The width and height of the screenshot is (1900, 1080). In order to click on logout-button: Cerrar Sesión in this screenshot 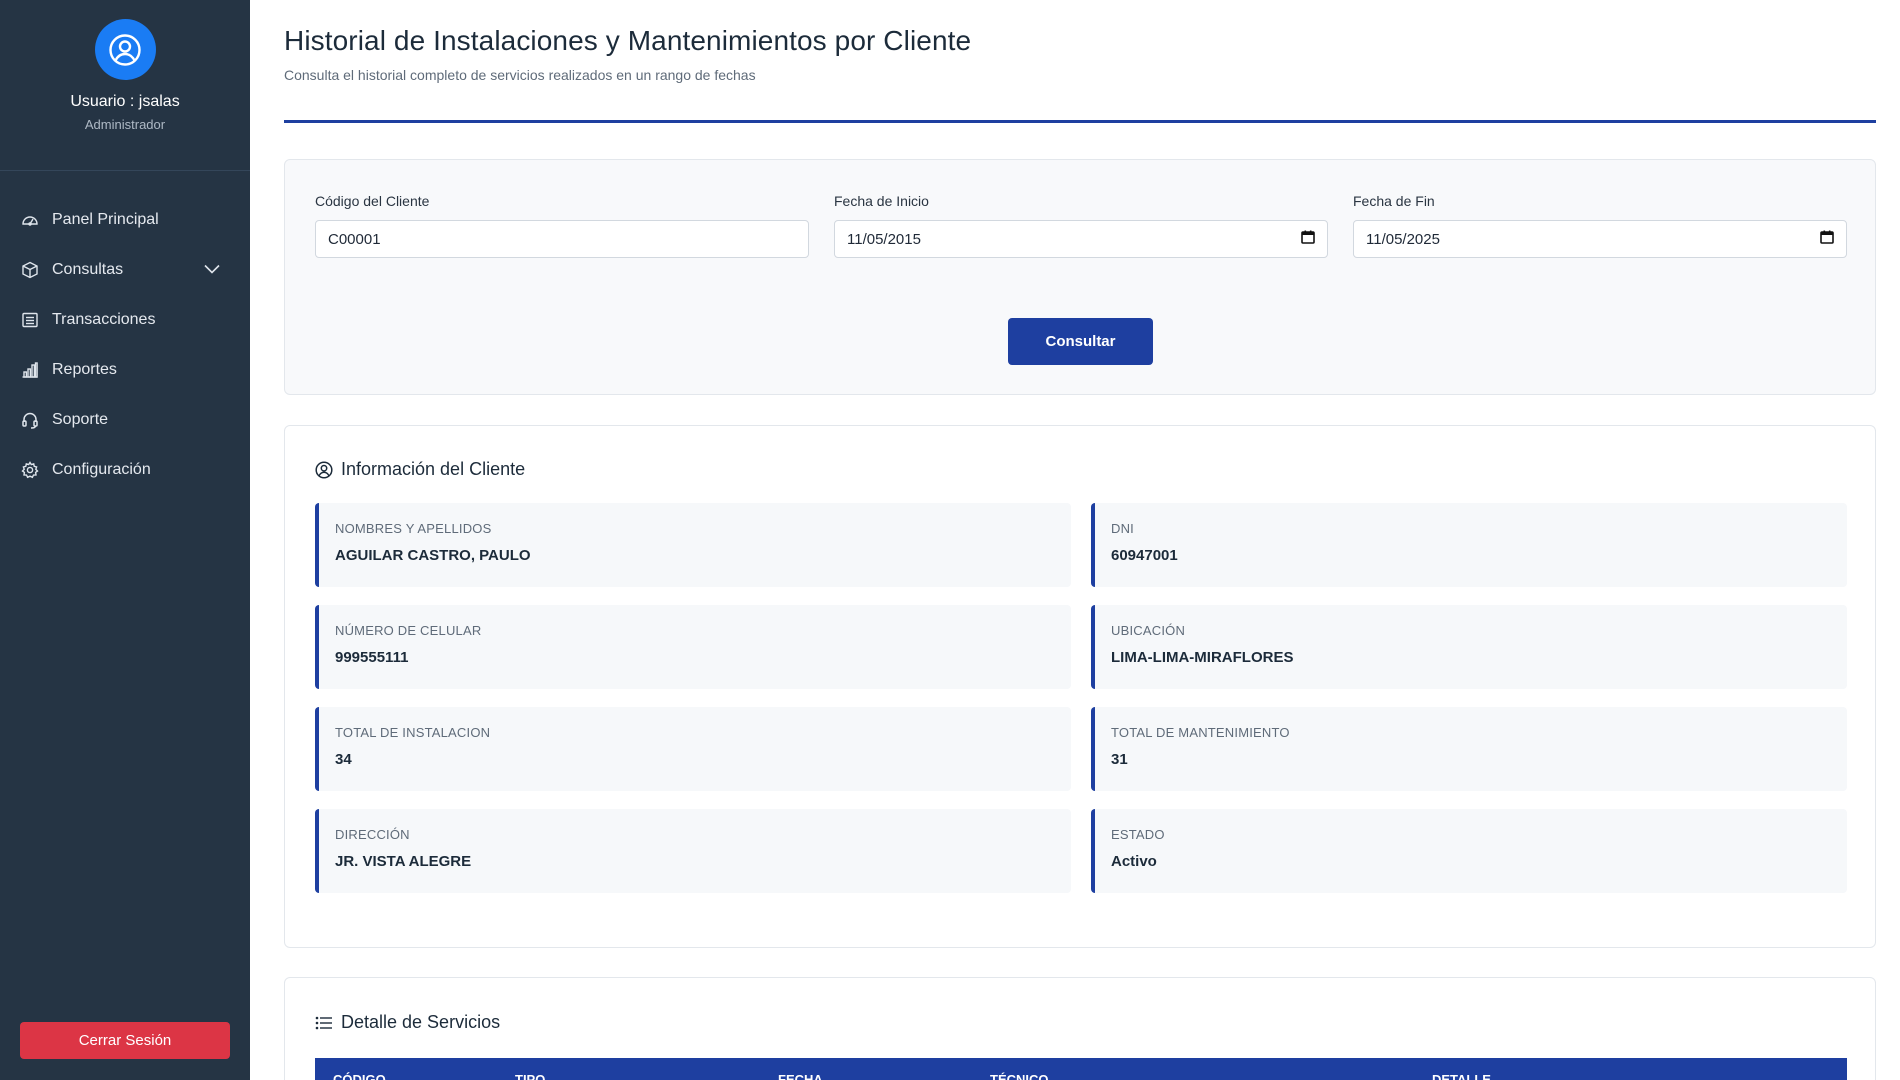, I will do `click(125, 1040)`.